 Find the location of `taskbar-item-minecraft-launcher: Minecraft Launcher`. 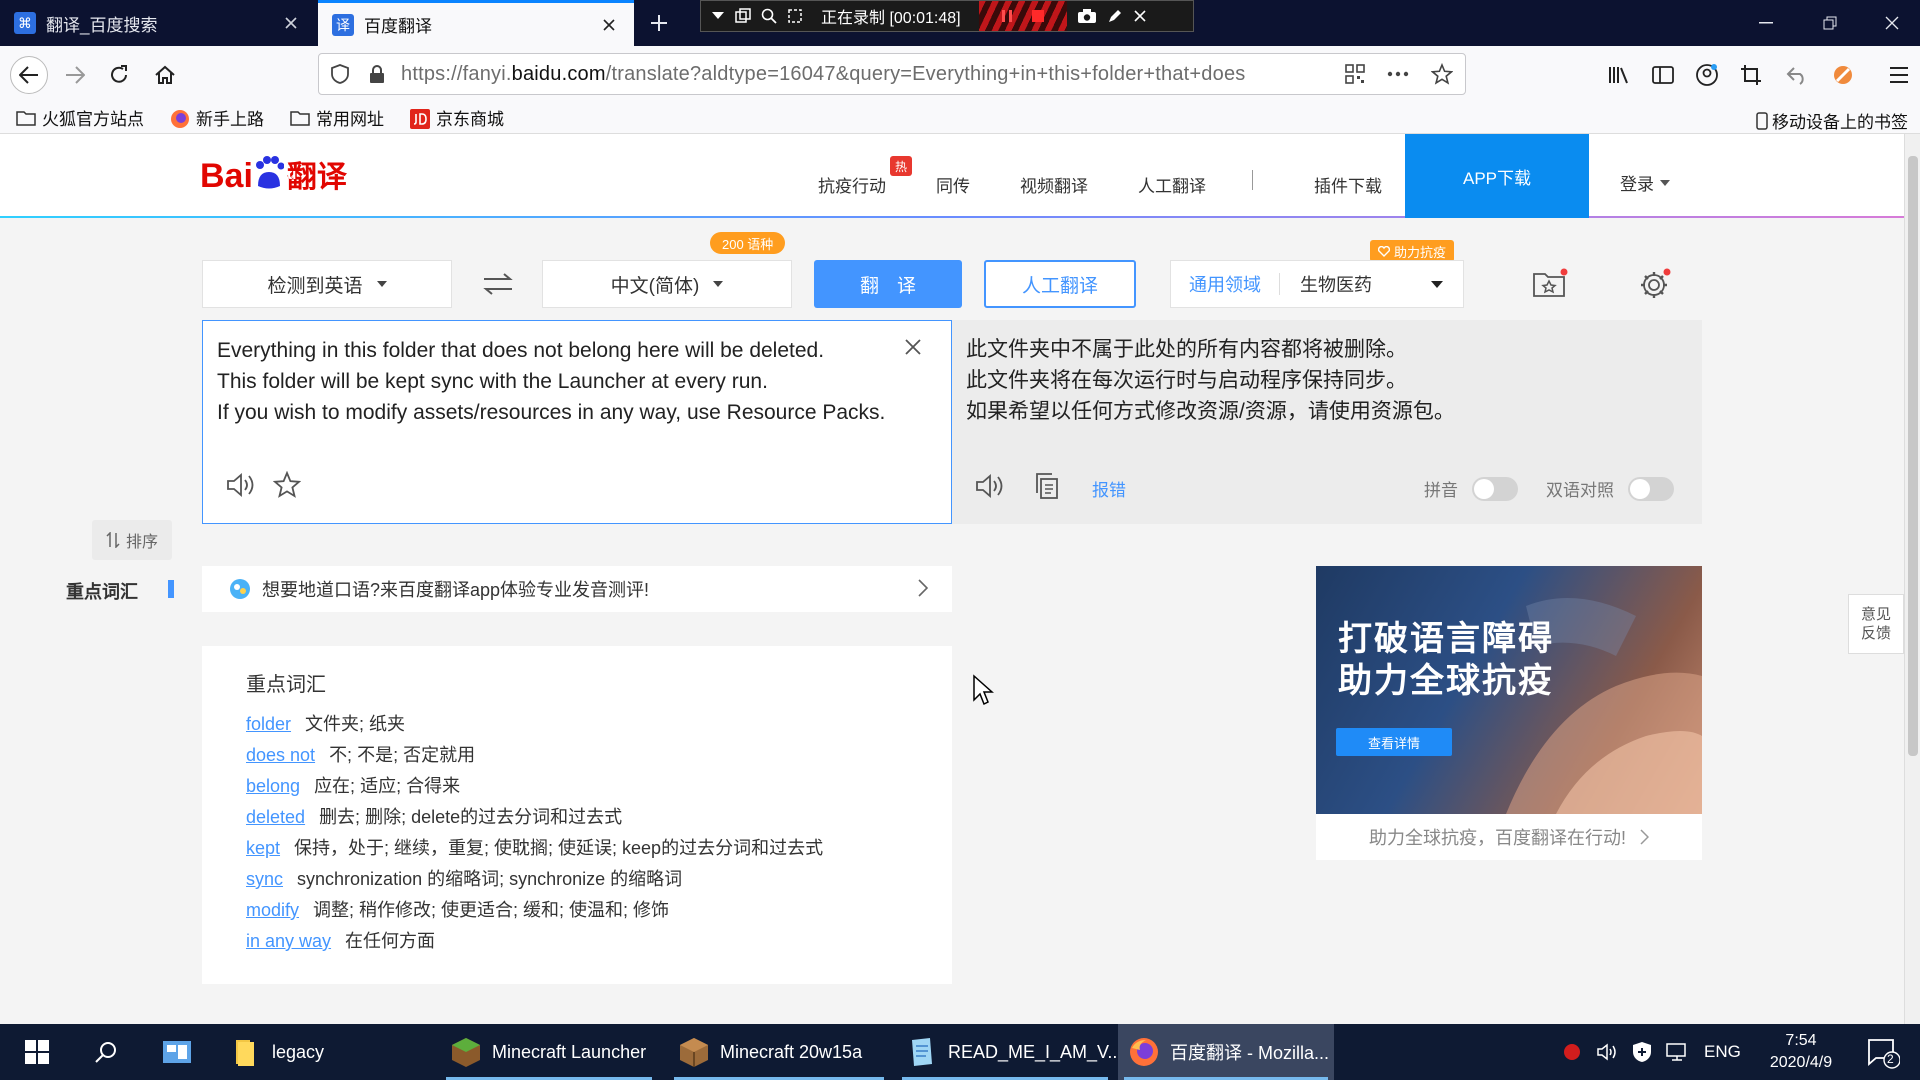

taskbar-item-minecraft-launcher: Minecraft Launcher is located at coordinates (549, 1052).